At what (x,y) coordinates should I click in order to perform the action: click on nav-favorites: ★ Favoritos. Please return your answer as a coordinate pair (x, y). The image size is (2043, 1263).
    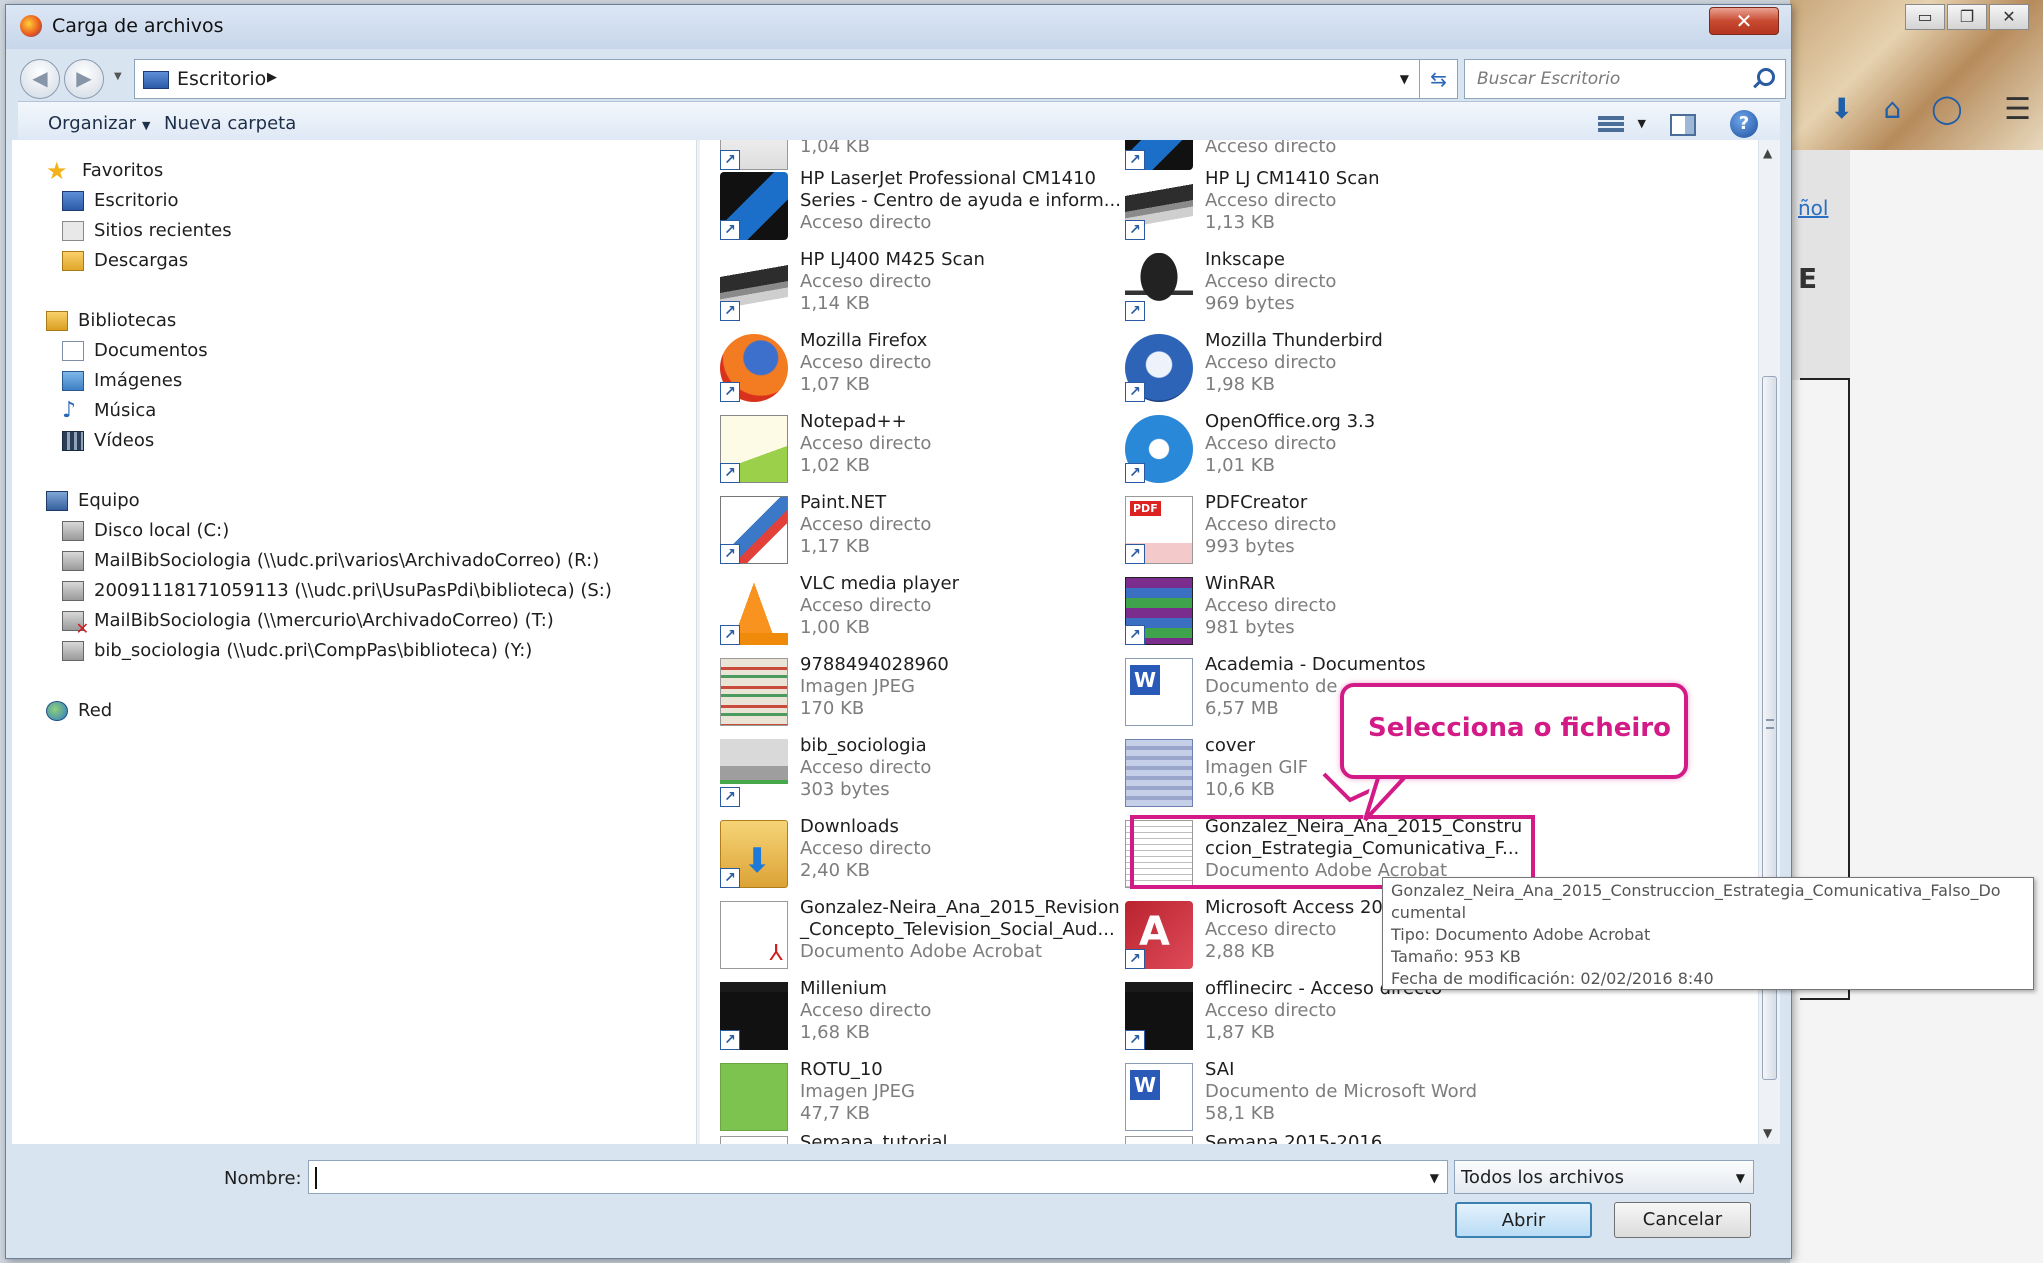
    Looking at the image, I should click on (104, 171).